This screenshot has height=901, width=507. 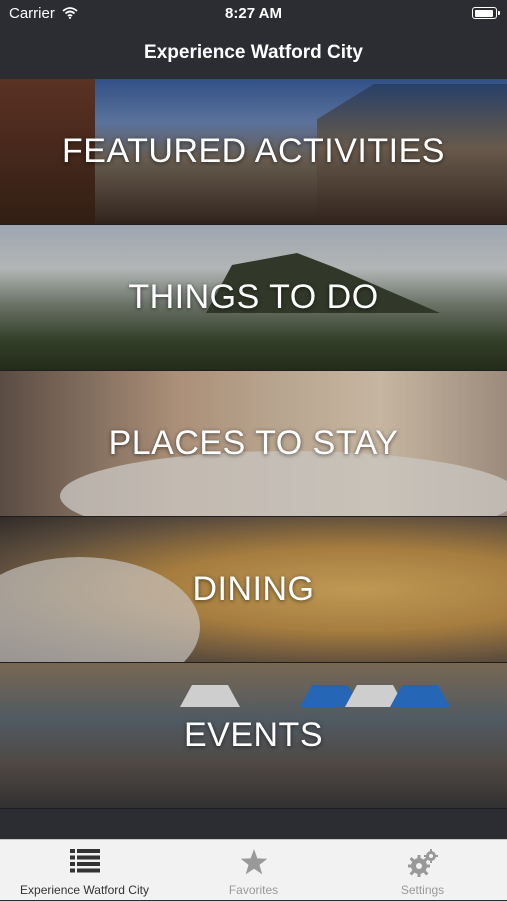 I want to click on clock: 8:27 AM, so click(x=253, y=13).